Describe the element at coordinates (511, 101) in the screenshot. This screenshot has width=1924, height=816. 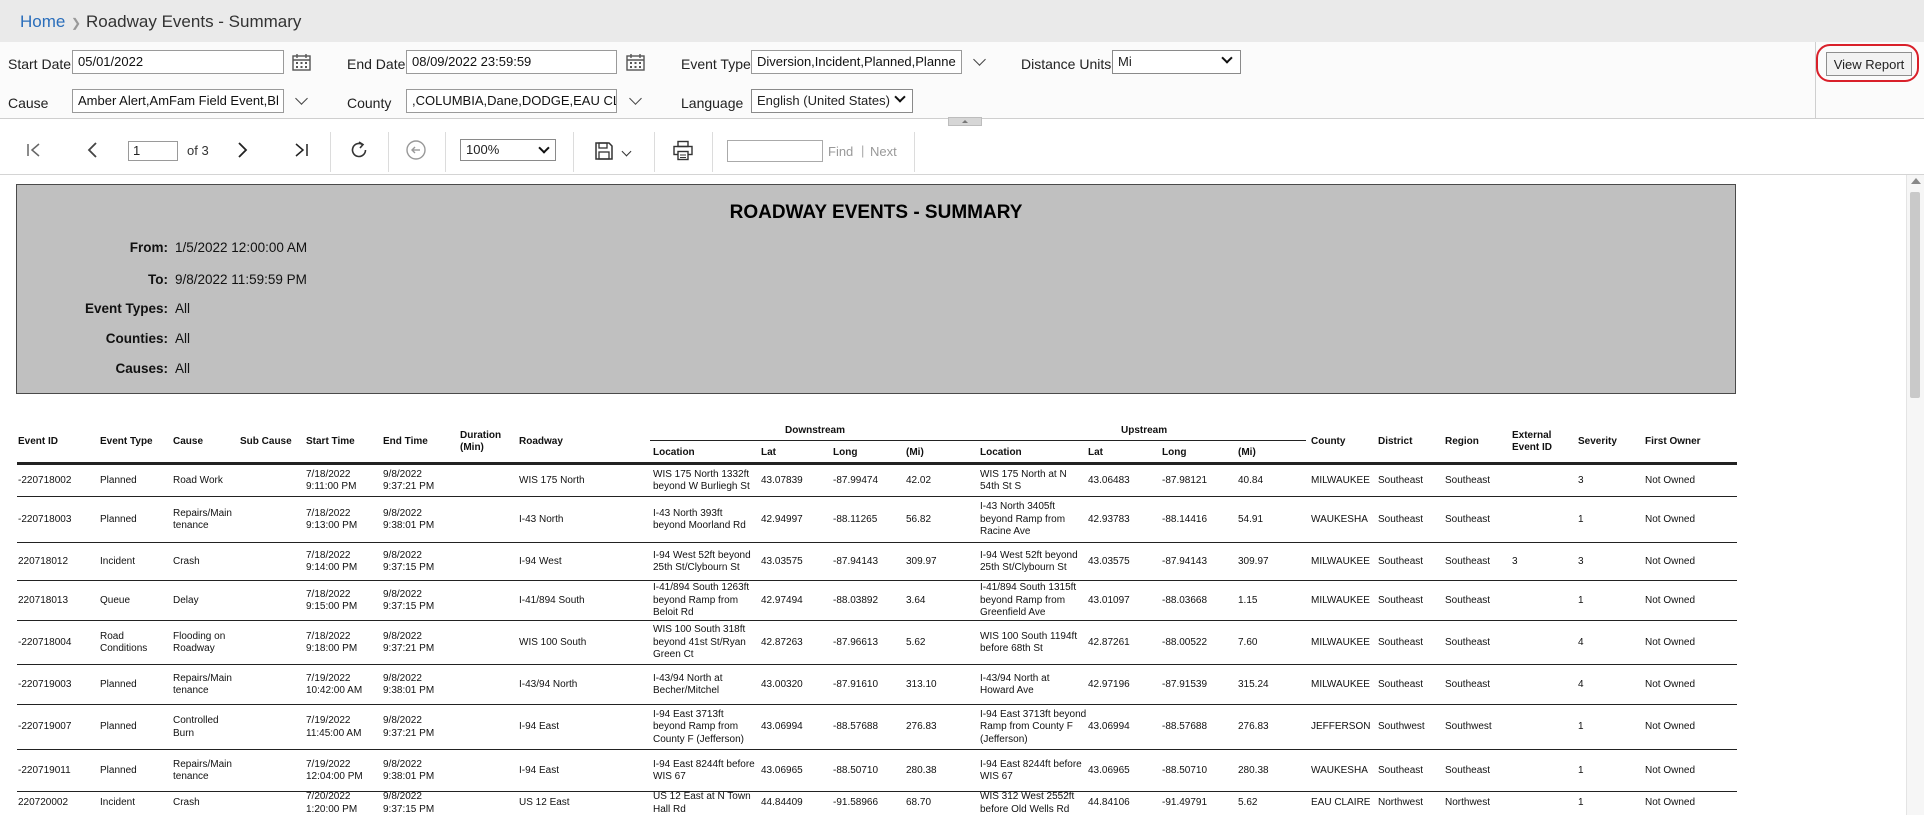
I see `county-input: ,COLUMBIA,Dane,DODGE,EAU CLA` at that location.